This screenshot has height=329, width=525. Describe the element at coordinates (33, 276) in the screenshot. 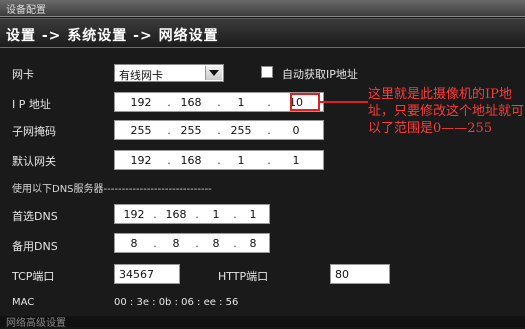

I see `tcp-port-label: TCP端口` at that location.